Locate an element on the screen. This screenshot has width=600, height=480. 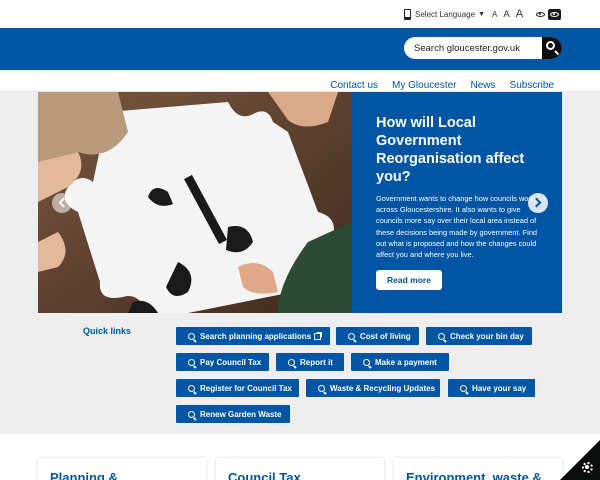
quick-link-search-planning: Search planning applications is located at coordinates (253, 336).